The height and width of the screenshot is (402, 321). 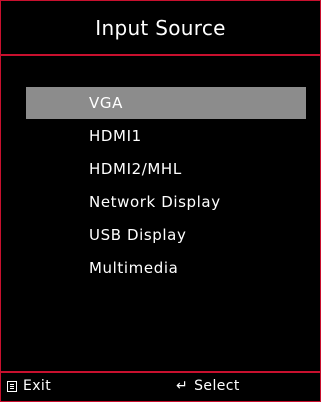 I want to click on exit-hint: Exit, so click(x=29, y=386).